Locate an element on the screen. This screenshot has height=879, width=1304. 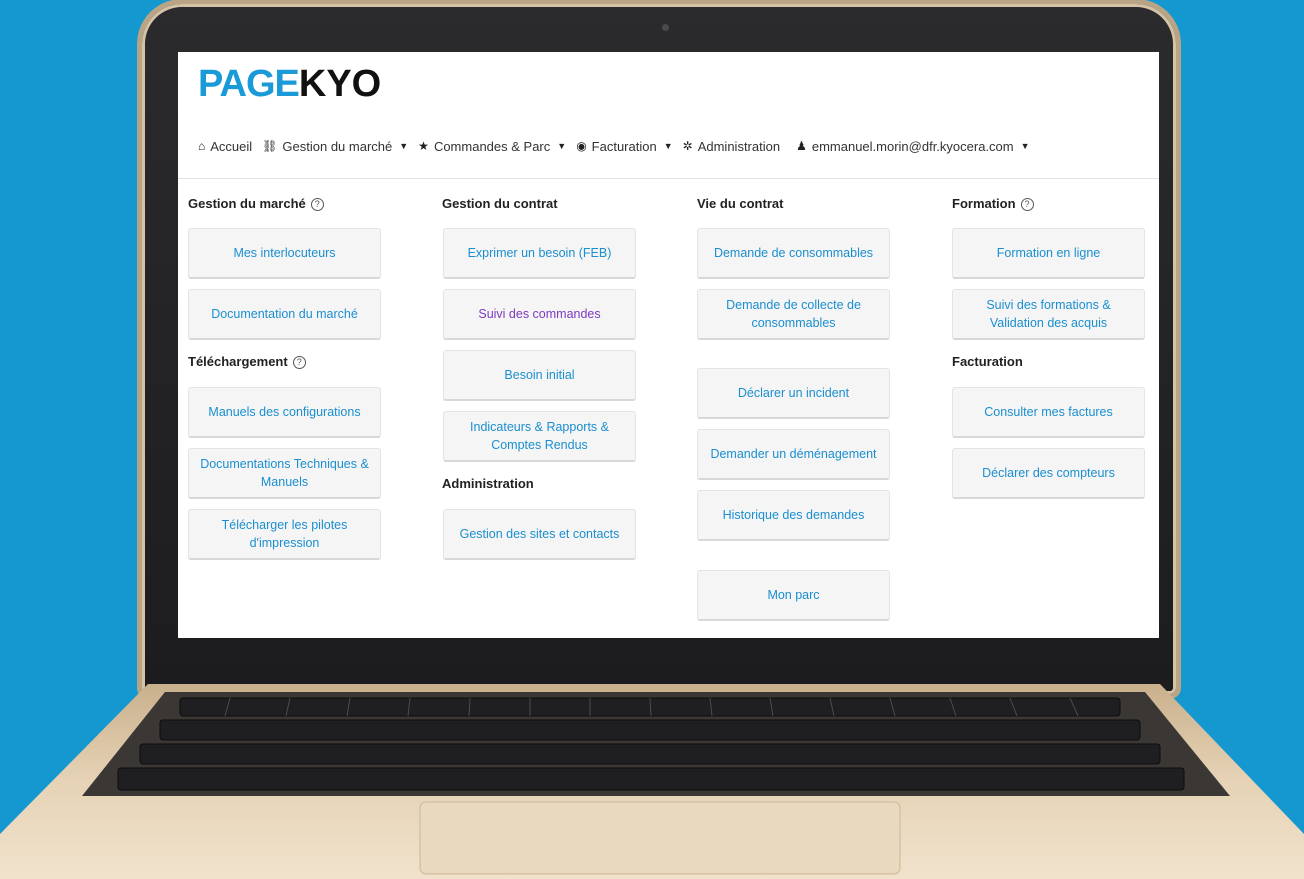
nav-label: Gestion du marché is located at coordinates (337, 146).